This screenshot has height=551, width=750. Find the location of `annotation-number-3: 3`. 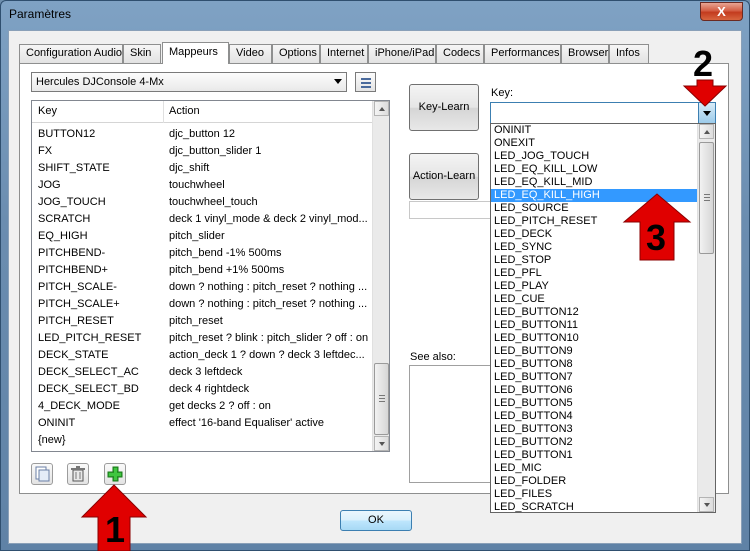

annotation-number-3: 3 is located at coordinates (656, 237).